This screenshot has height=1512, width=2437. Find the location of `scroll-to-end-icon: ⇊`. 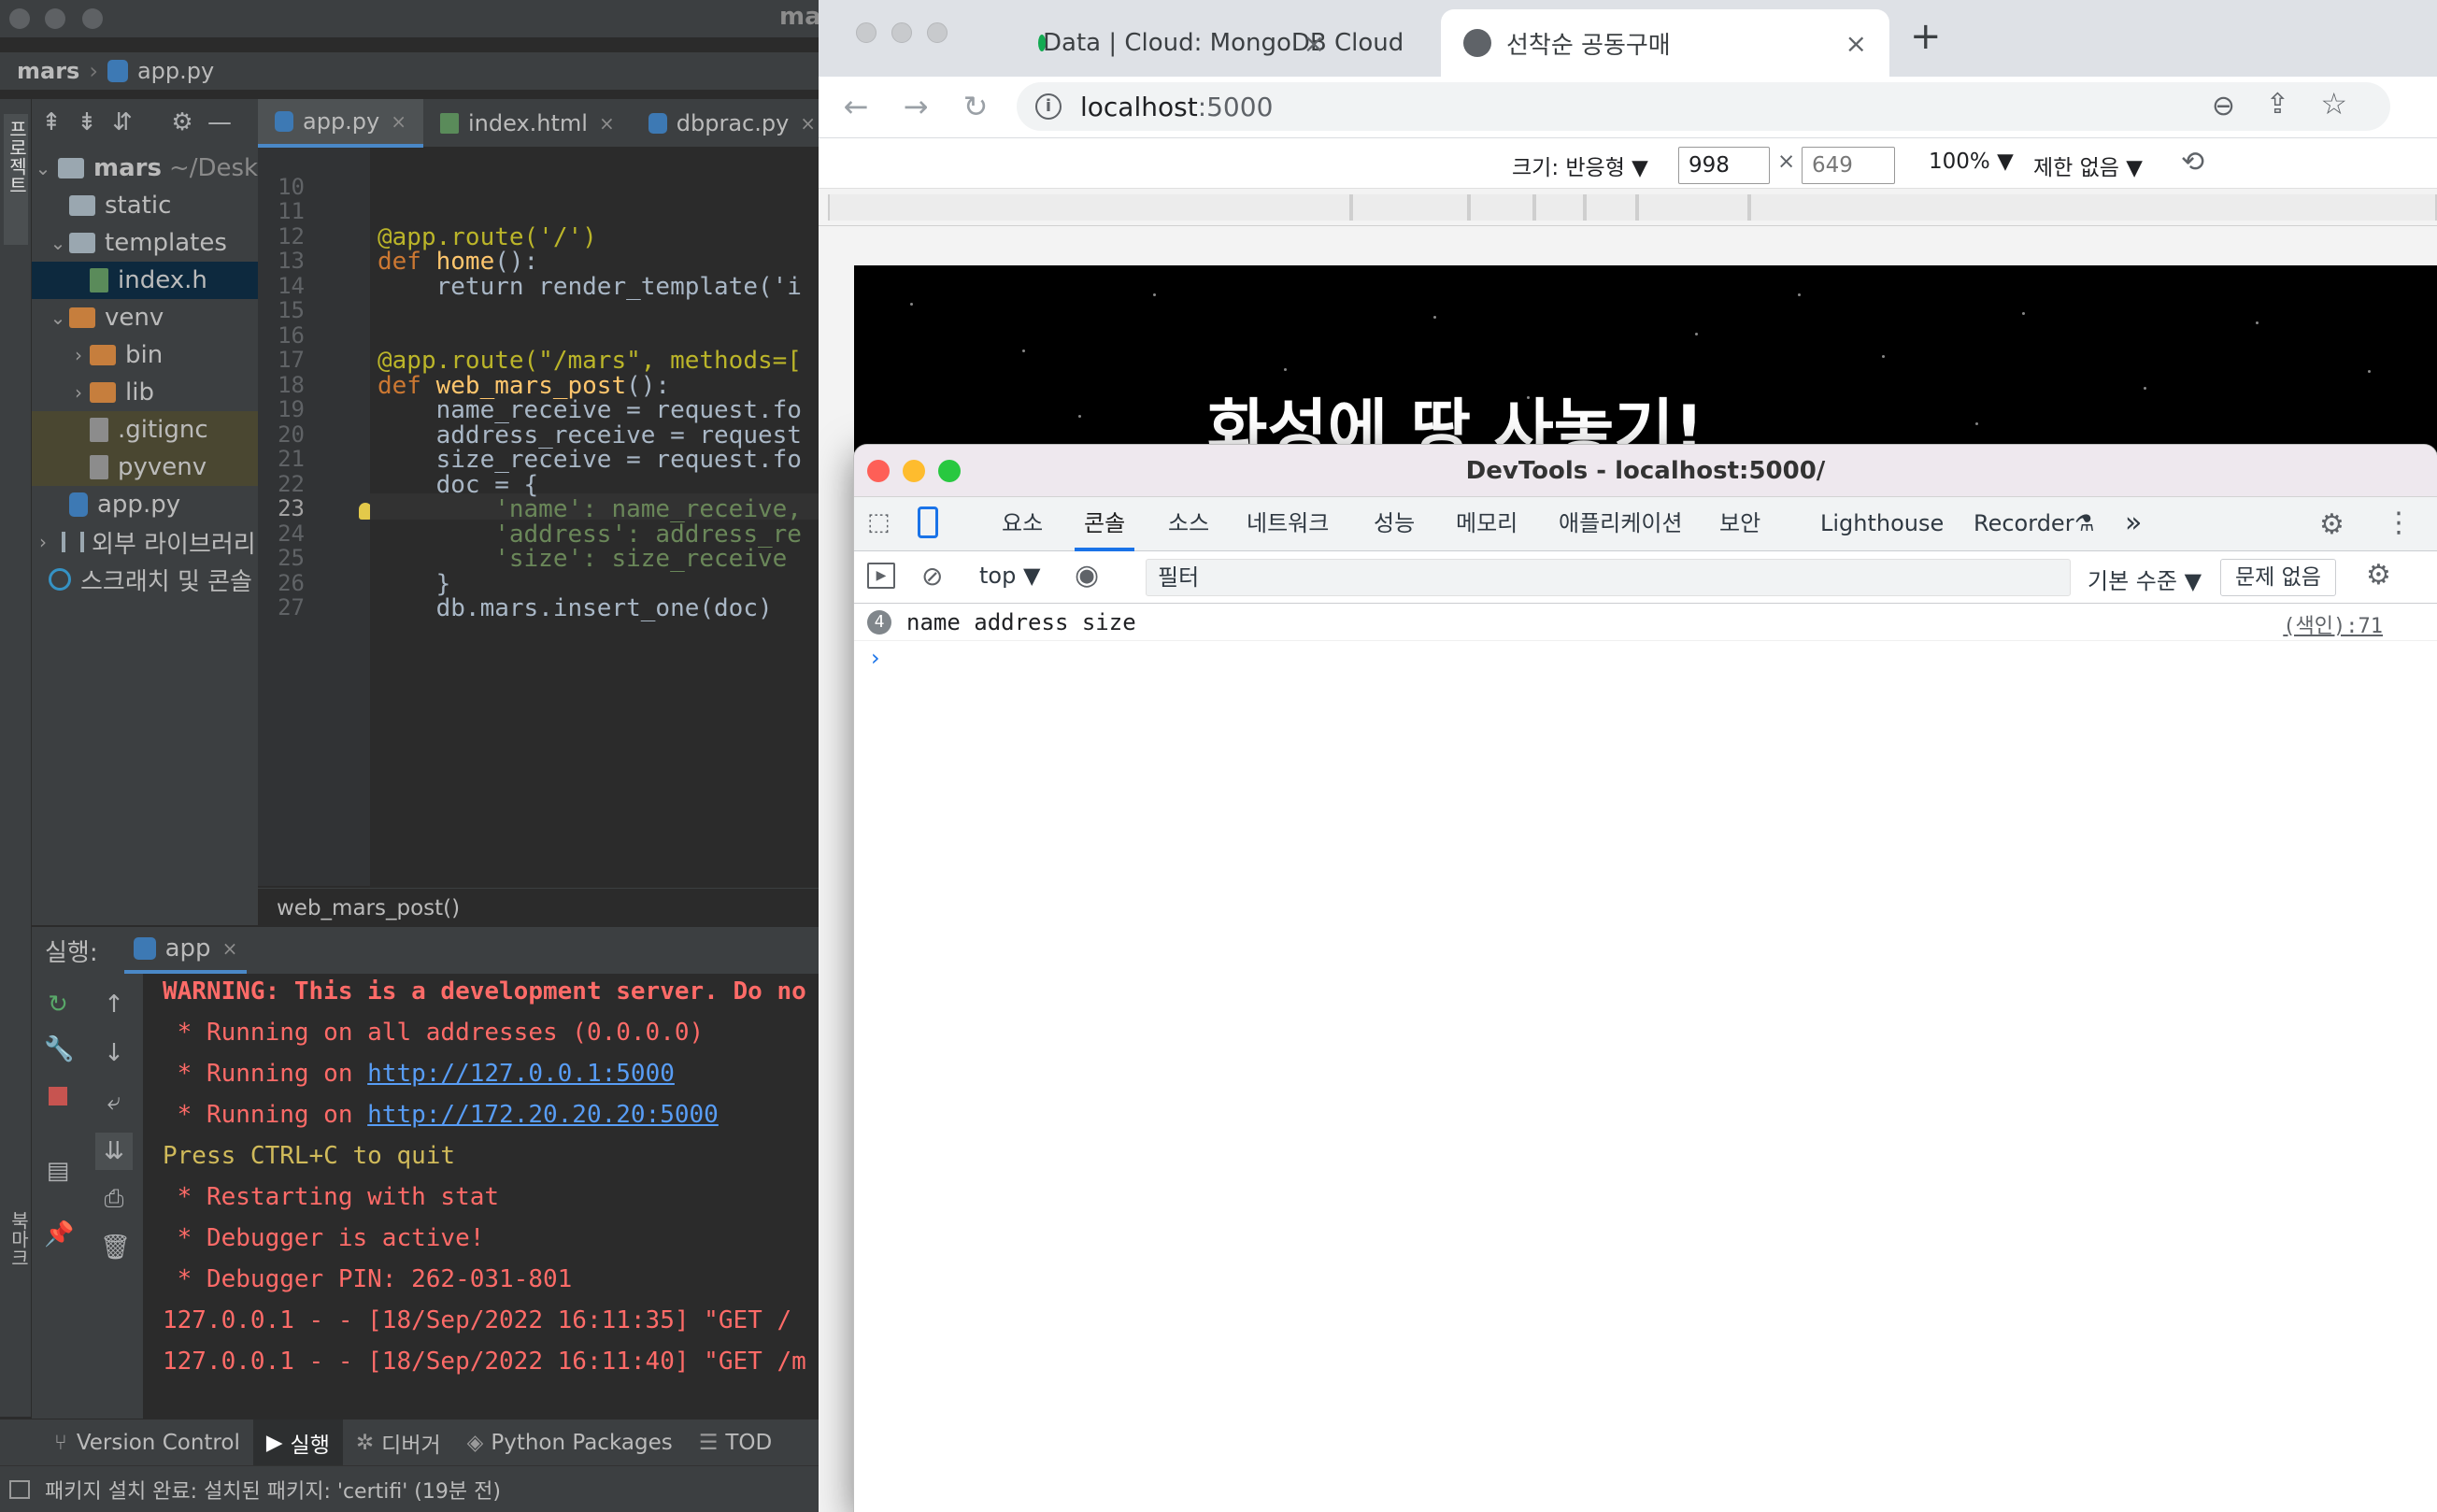

scroll-to-end-icon: ⇊ is located at coordinates (114, 1151).